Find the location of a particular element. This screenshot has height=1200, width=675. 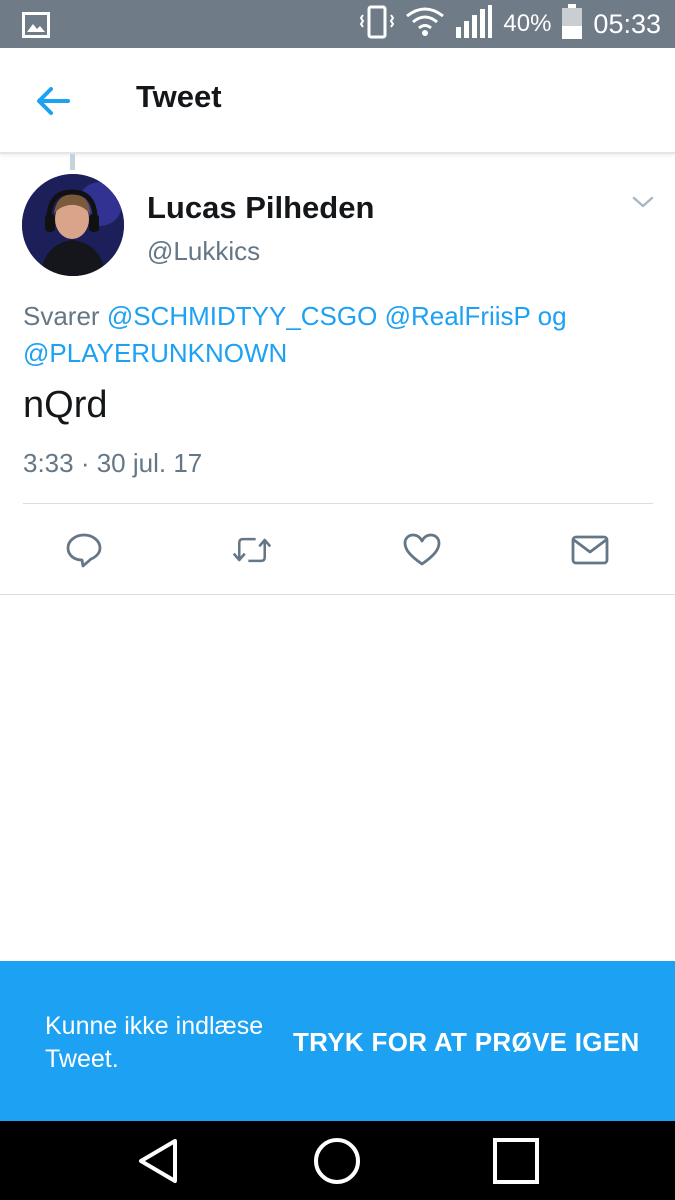

nav-home-icon is located at coordinates (337, 1161).